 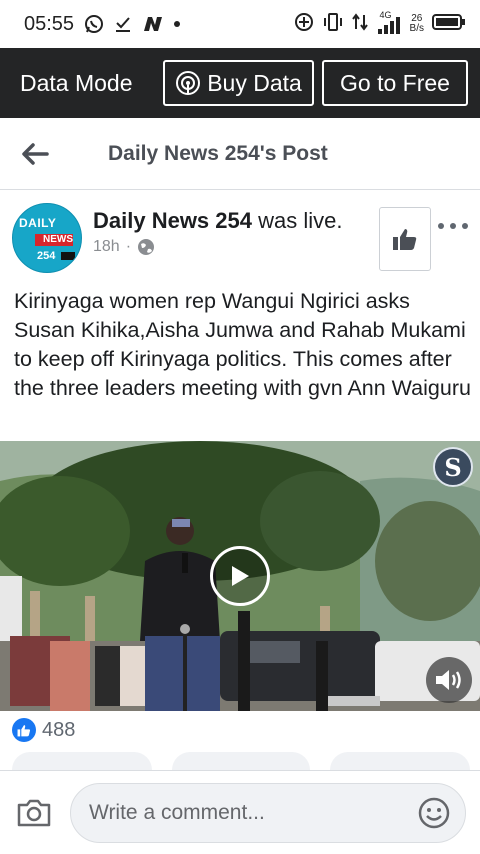 I want to click on status-time: 05:55, so click(x=49, y=23).